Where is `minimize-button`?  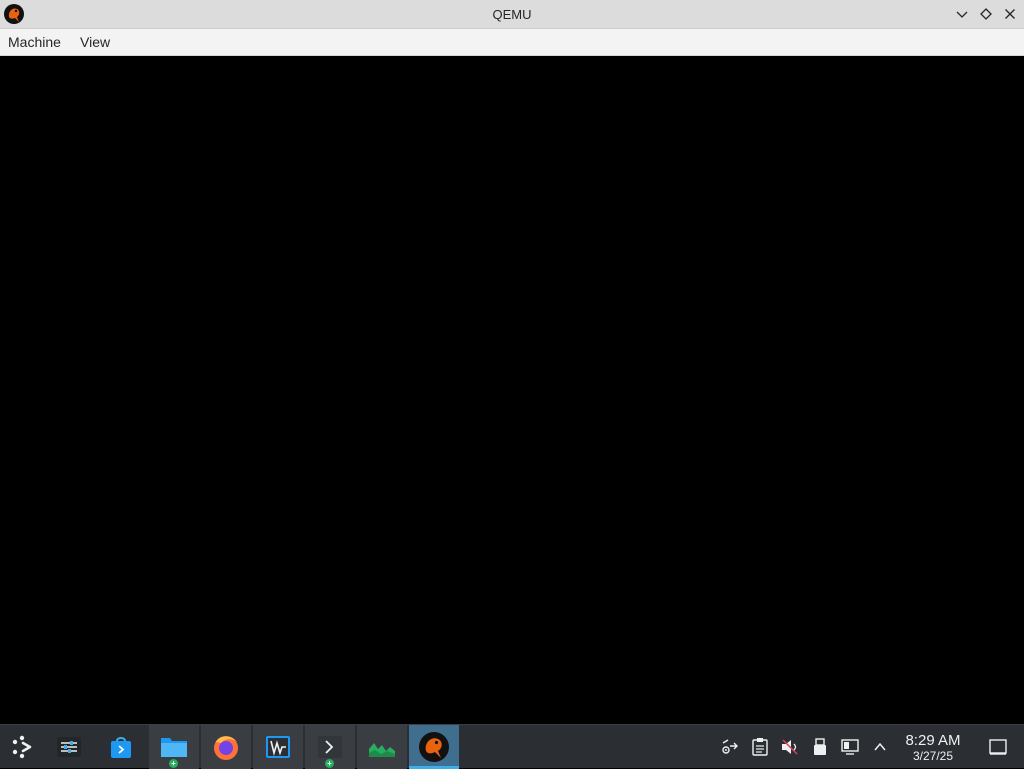 minimize-button is located at coordinates (962, 14).